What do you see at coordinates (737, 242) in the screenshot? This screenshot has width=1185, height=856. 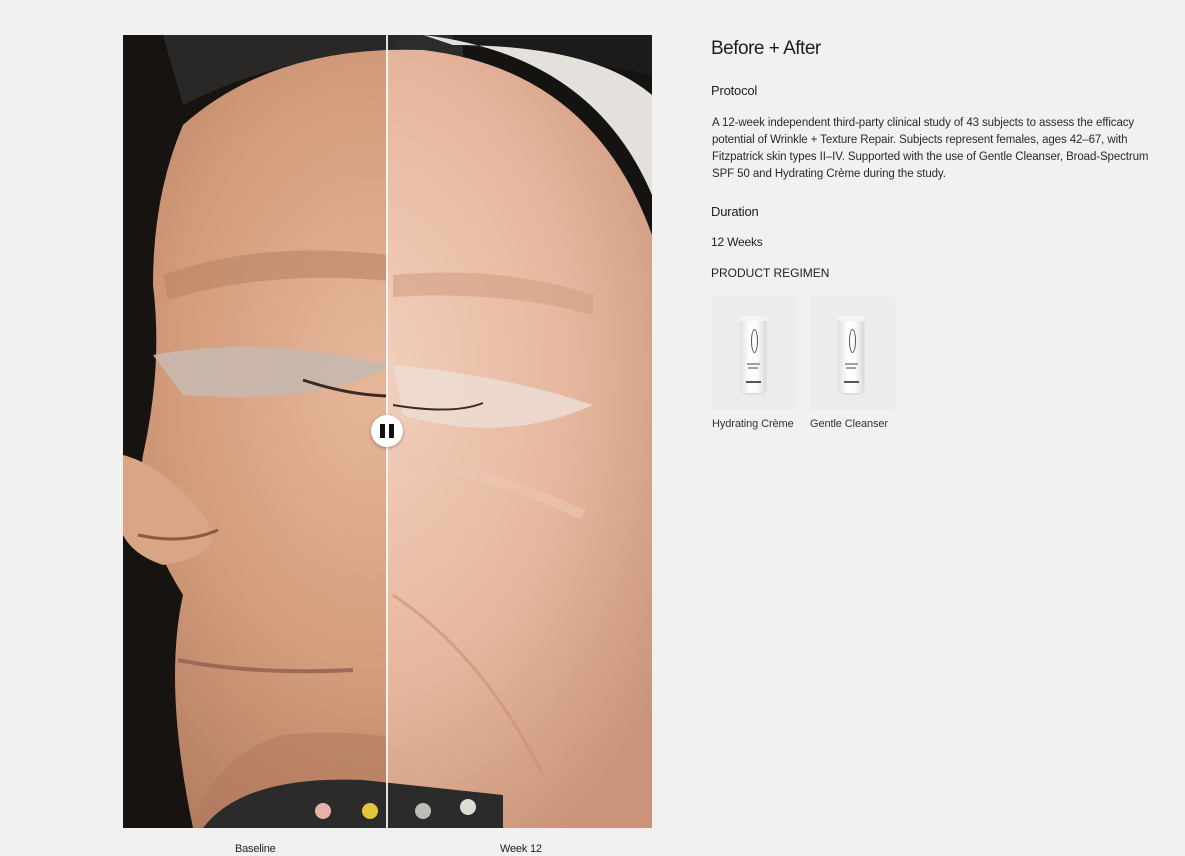 I see `duration-value: 12 Weeks` at bounding box center [737, 242].